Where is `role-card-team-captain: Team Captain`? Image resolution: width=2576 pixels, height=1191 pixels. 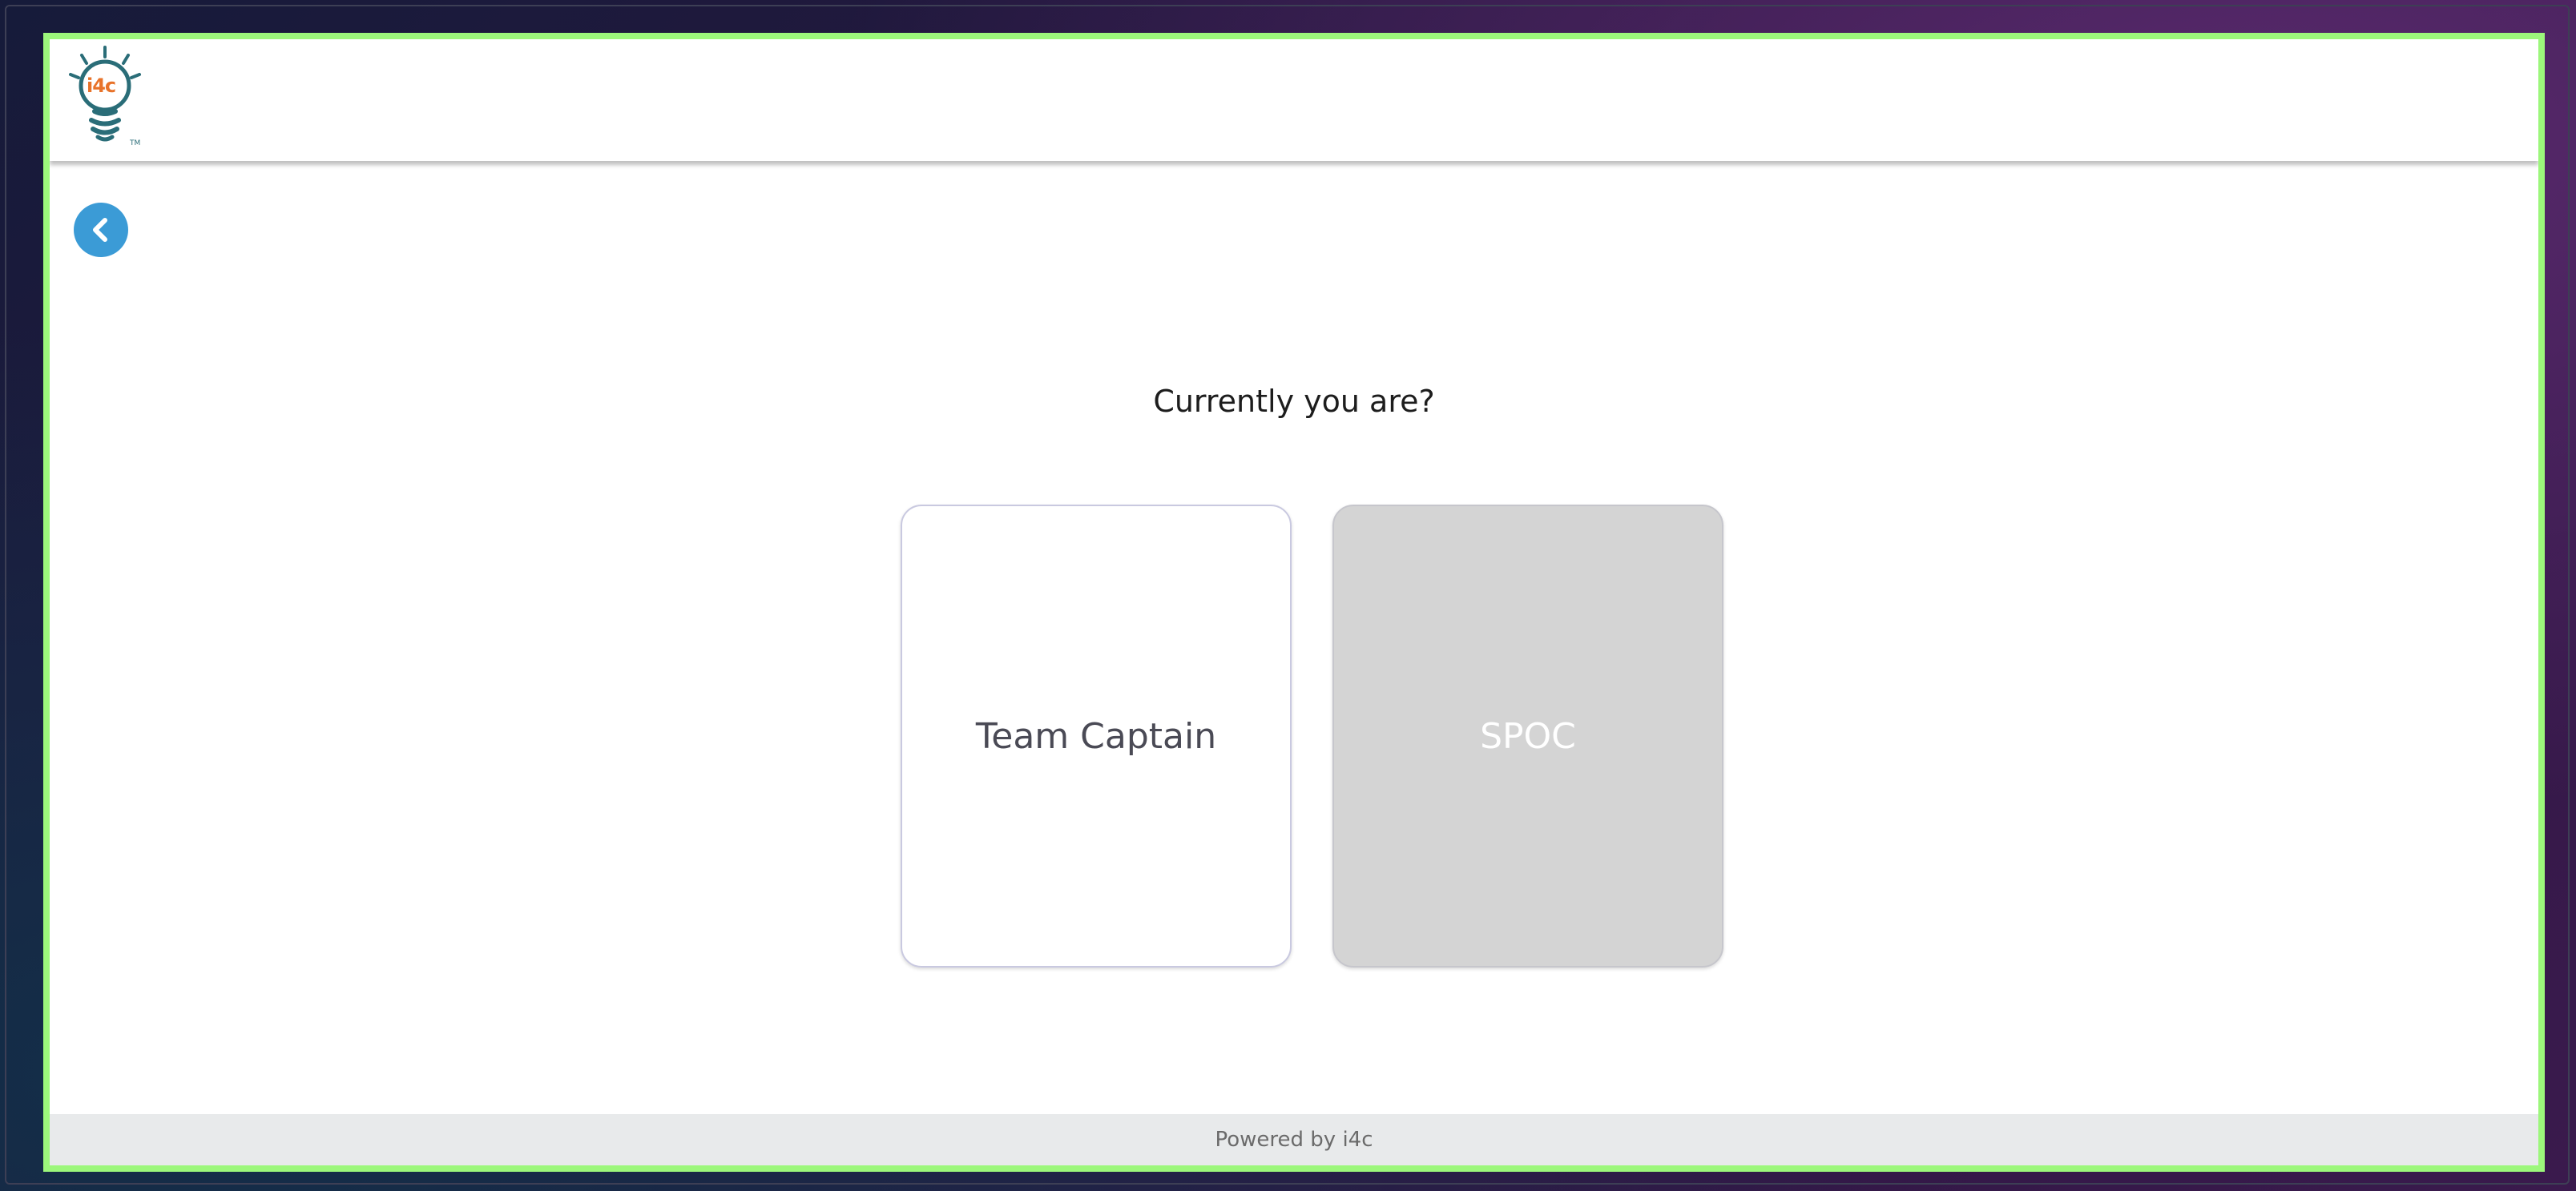
role-card-team-captain: Team Captain is located at coordinates (1096, 737).